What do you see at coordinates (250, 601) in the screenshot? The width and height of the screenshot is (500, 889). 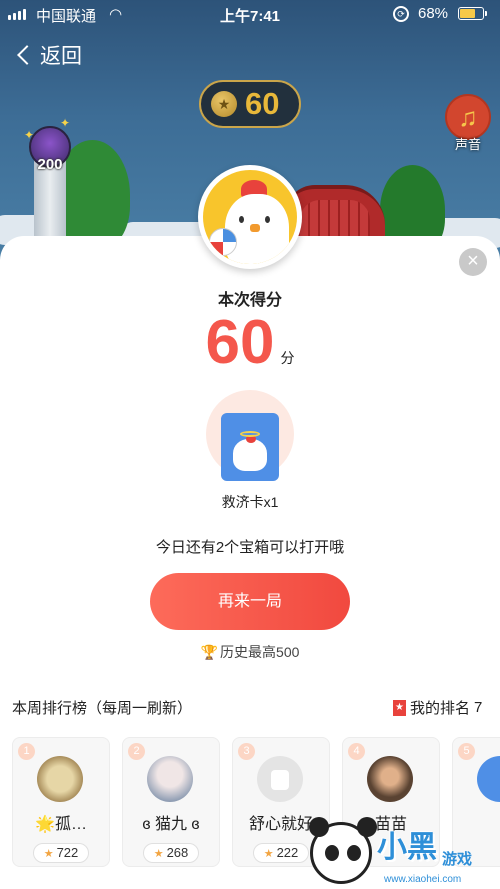 I see `play-again-button: 再来一局` at bounding box center [250, 601].